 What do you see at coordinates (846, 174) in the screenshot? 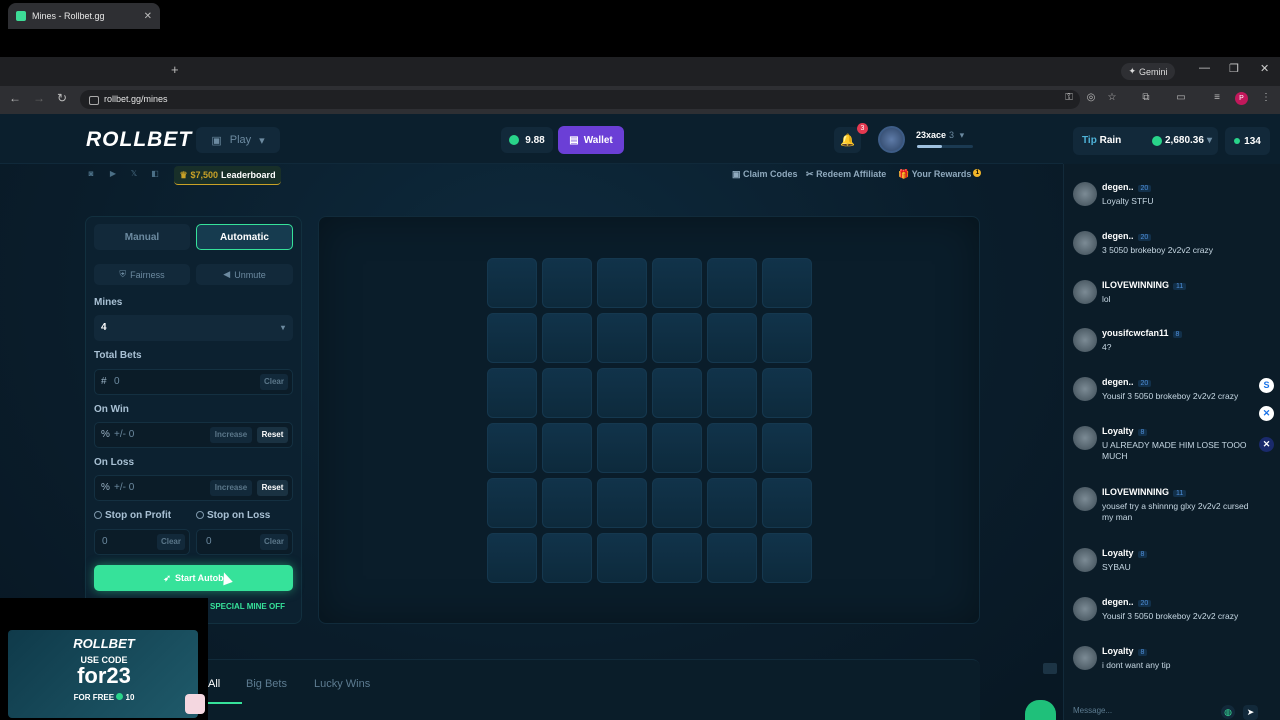
I see `redeem-affiliate-link: ✂ Redeem Affiliate` at bounding box center [846, 174].